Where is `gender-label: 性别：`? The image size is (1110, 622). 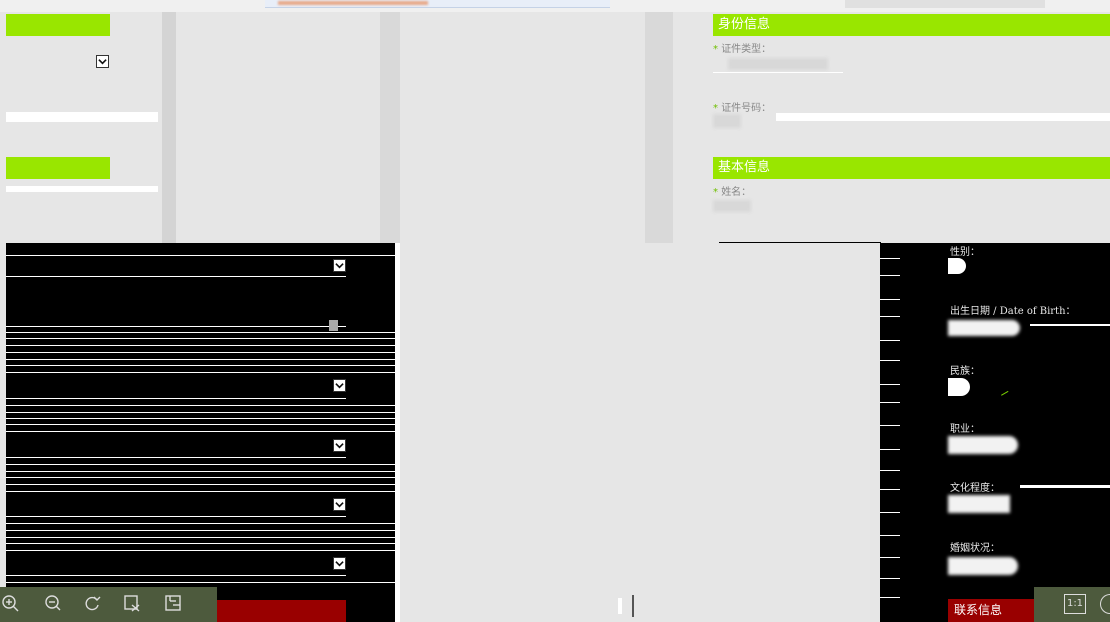
gender-label: 性别： is located at coordinates (965, 252).